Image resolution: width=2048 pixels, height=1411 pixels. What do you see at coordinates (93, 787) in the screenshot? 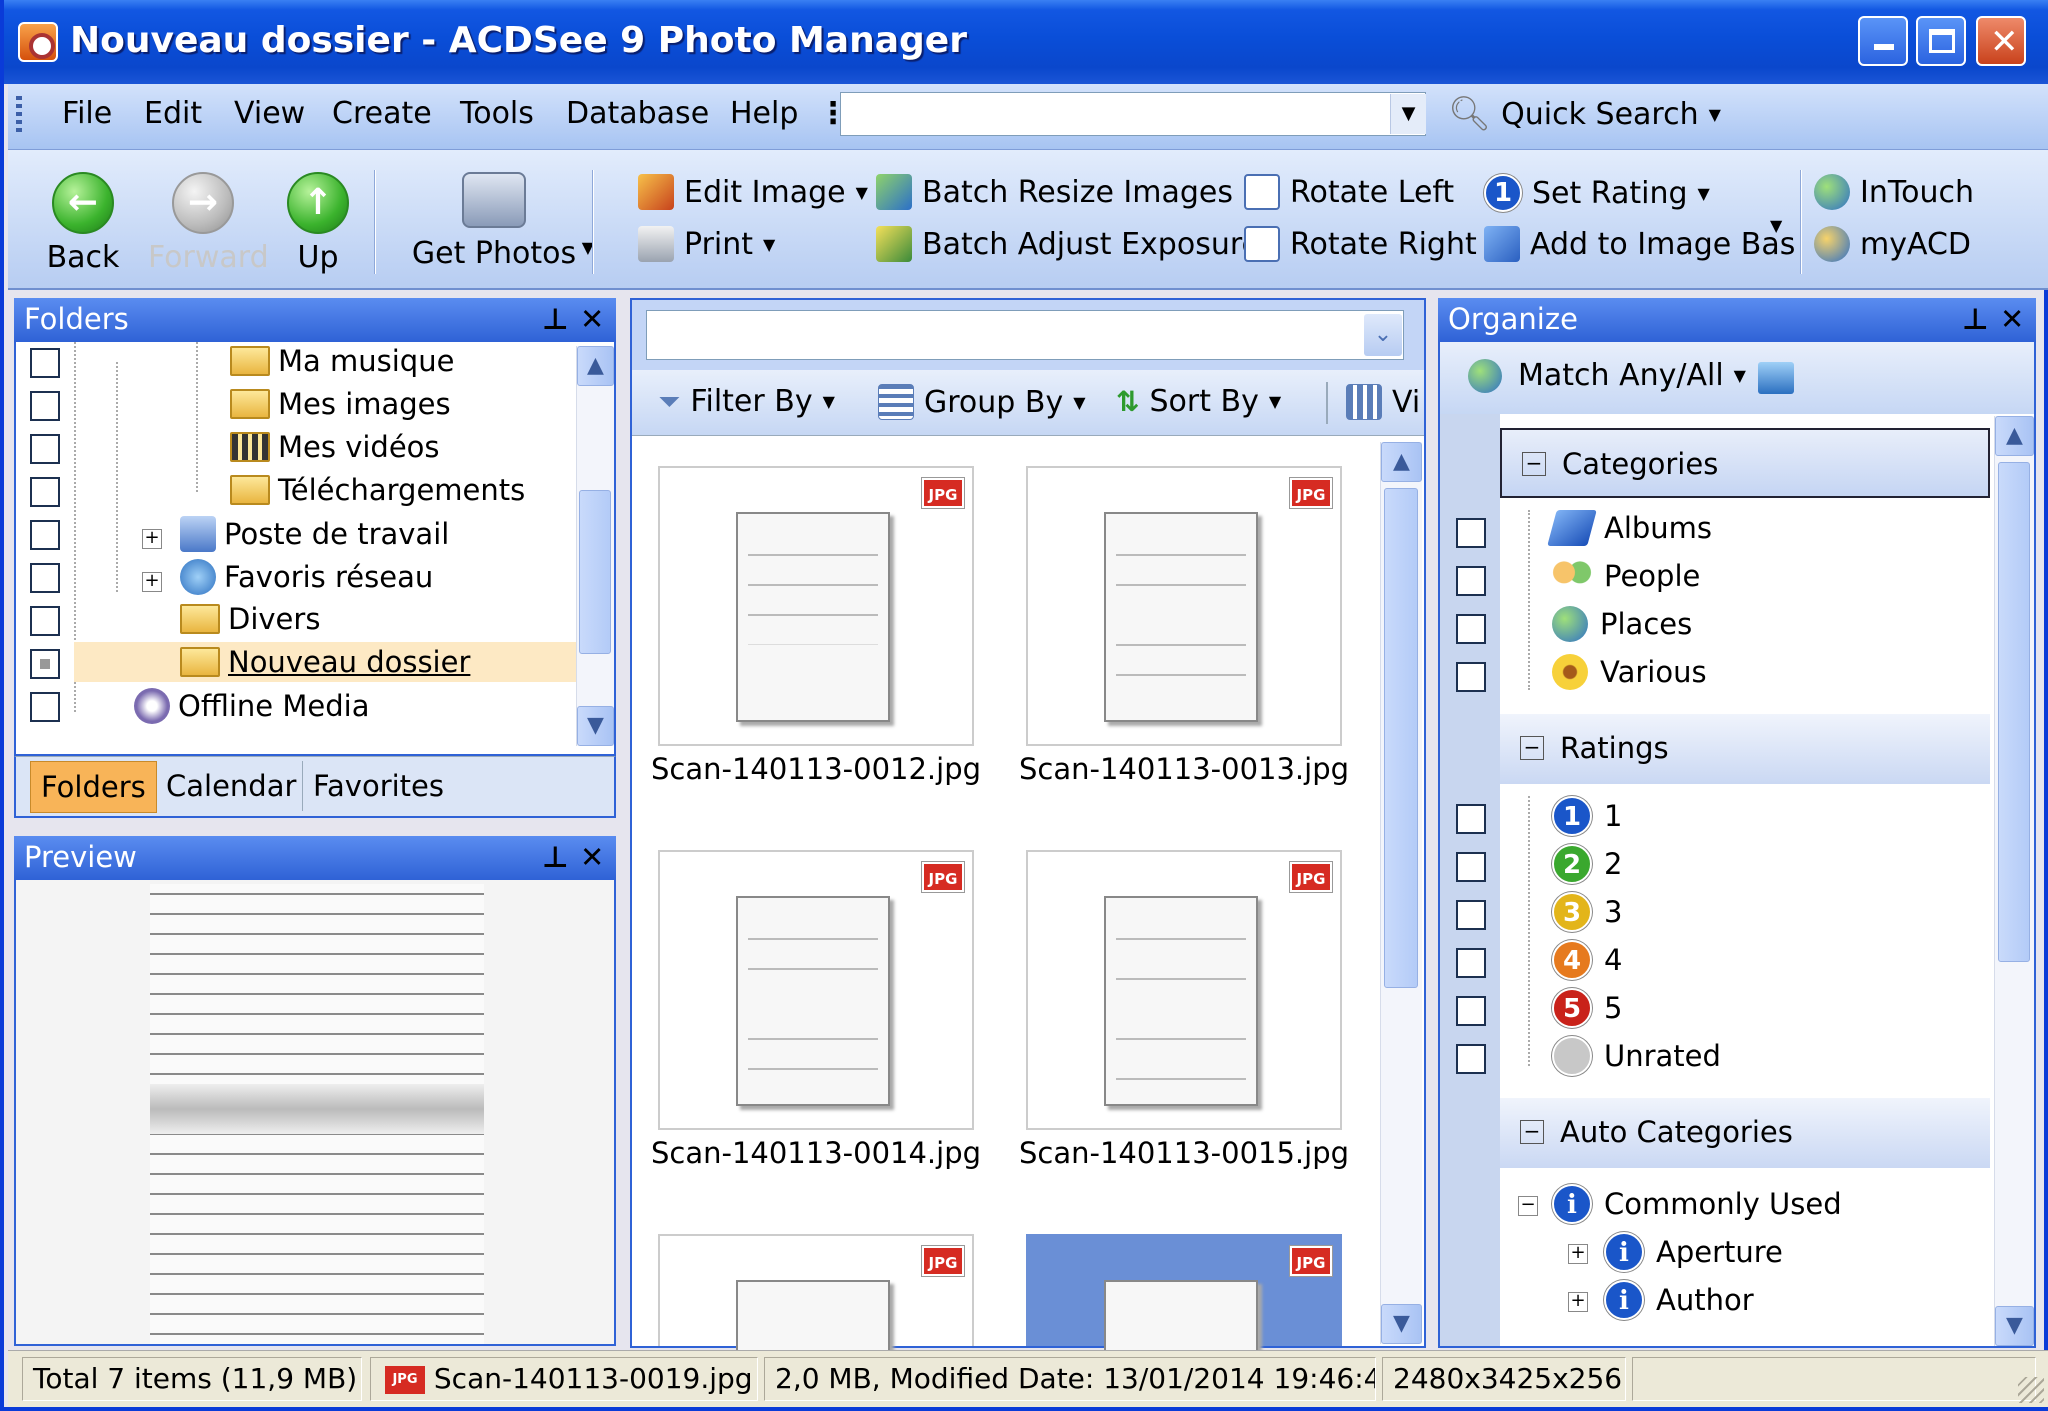
I see `tab-folders: Folders` at bounding box center [93, 787].